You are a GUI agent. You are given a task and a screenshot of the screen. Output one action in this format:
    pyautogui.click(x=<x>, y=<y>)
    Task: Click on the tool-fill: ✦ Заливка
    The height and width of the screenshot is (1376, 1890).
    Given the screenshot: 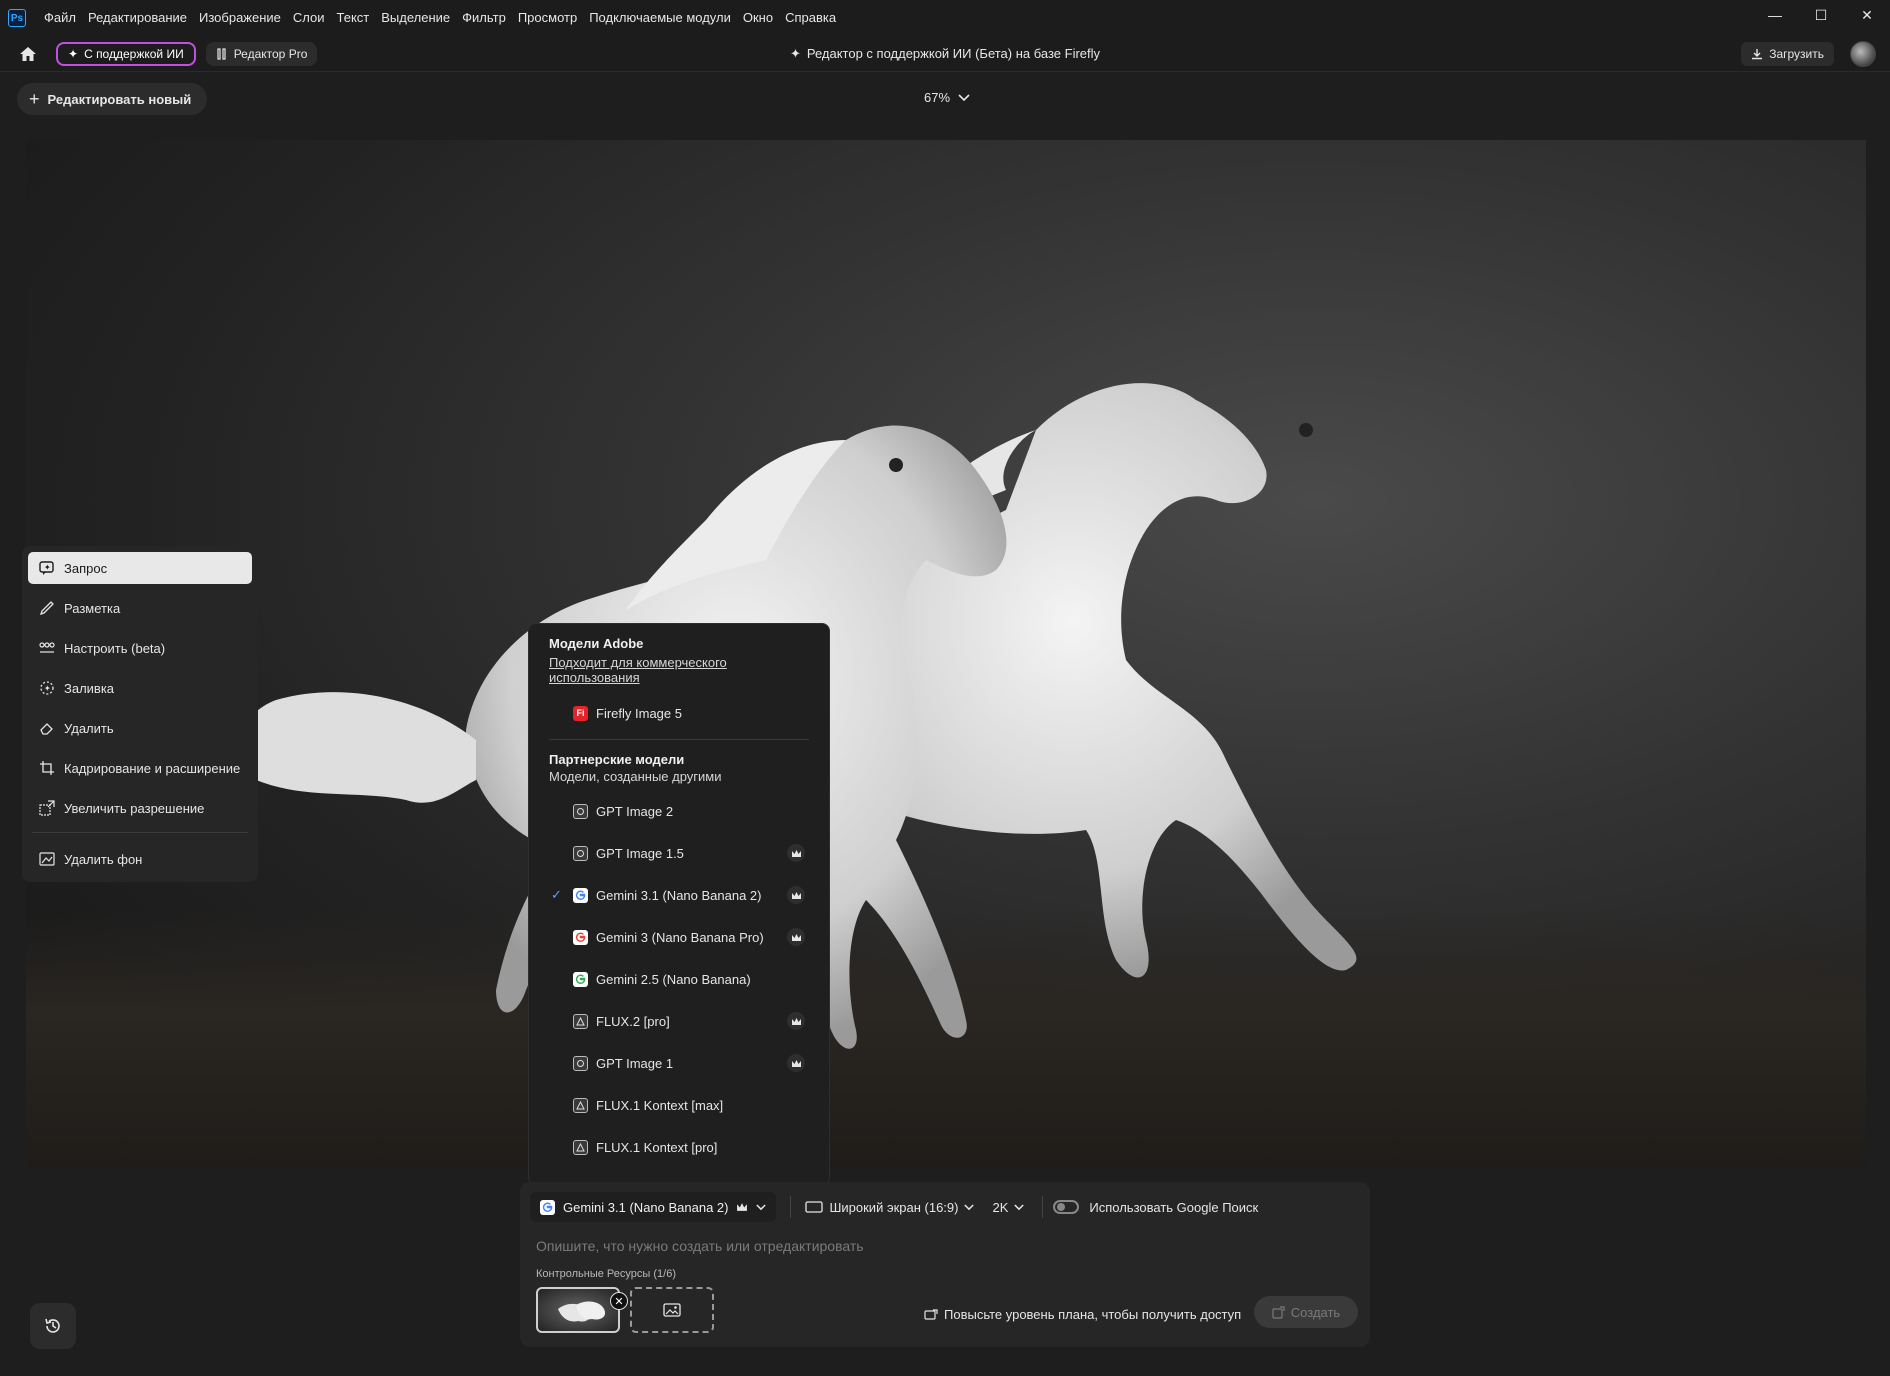 What is the action you would take?
    pyautogui.click(x=140, y=688)
    